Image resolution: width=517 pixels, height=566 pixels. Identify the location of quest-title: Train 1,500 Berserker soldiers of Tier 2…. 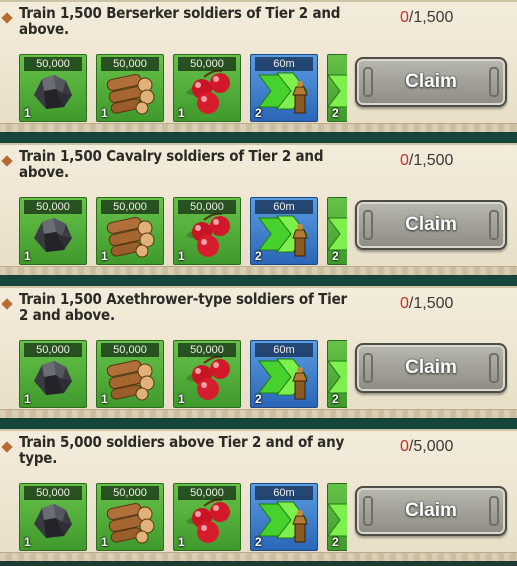
(180, 21).